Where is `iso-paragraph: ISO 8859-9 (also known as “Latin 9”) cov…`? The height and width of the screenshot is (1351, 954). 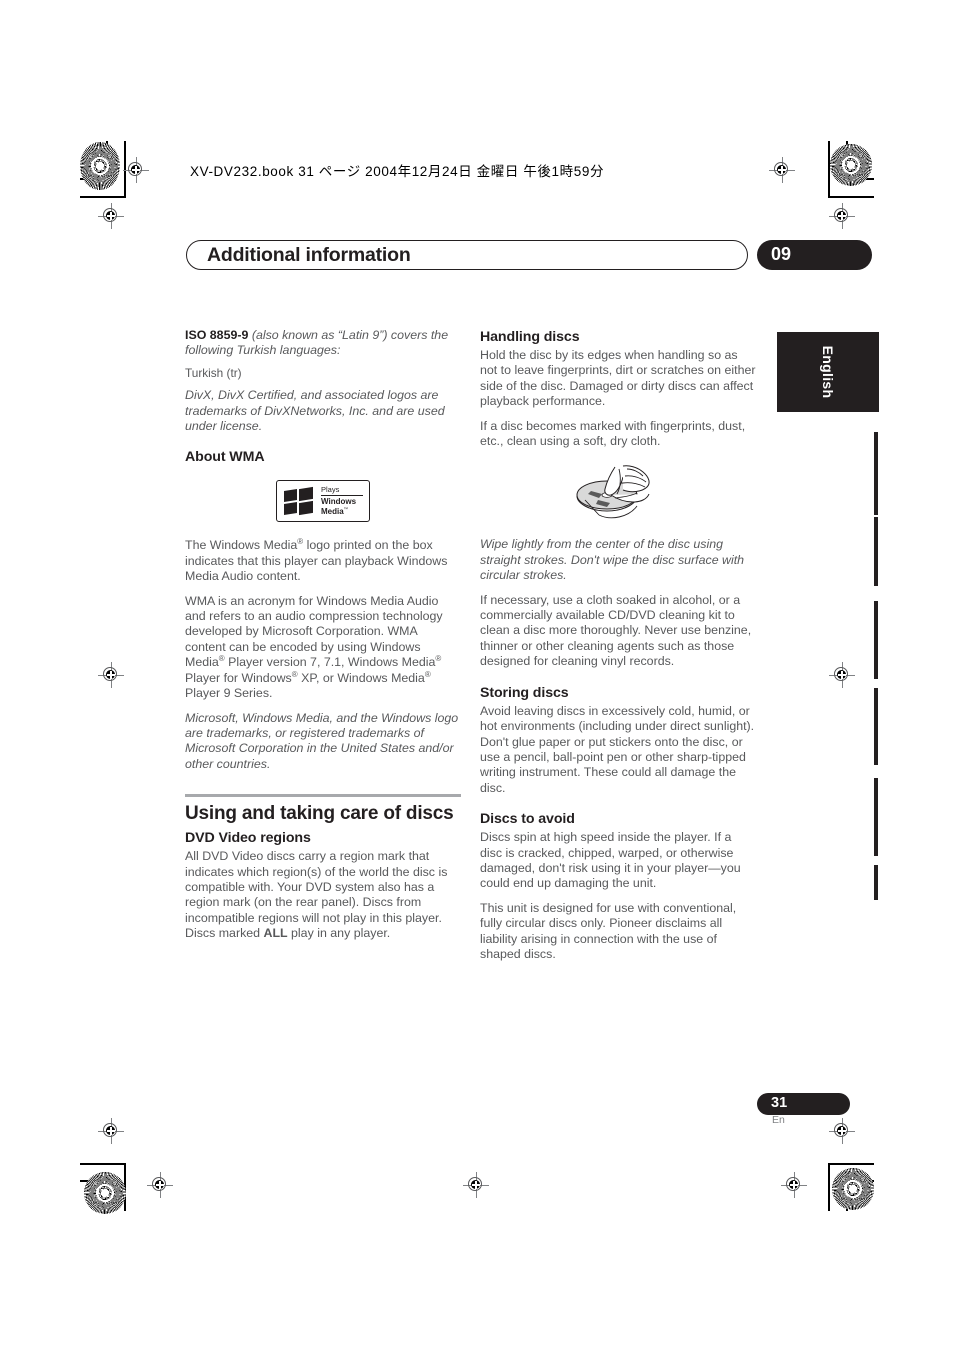
iso-paragraph: ISO 8859-9 (also known as “Latin 9”) cov… is located at coordinates (323, 343).